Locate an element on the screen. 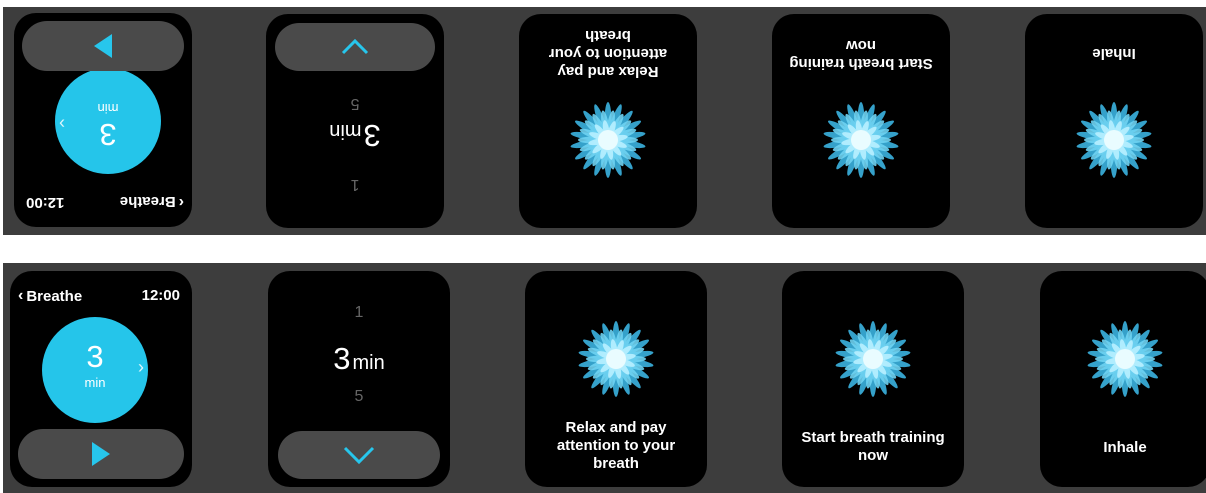 Image resolution: width=1206 pixels, height=493 pixels. chevron-up-icon is located at coordinates (355, 46).